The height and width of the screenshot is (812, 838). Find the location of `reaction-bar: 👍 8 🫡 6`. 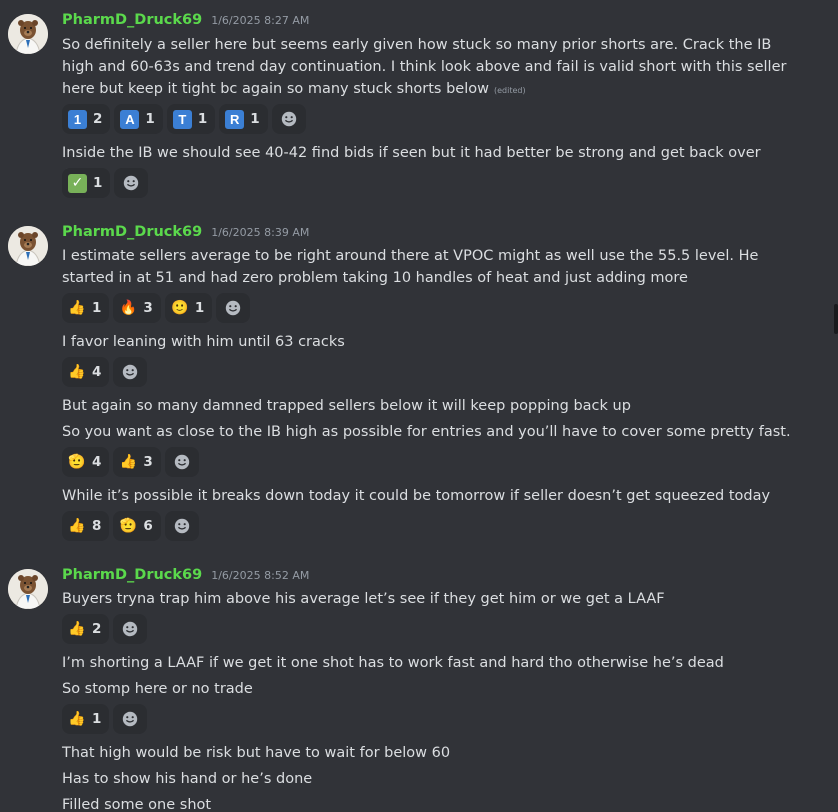

reaction-bar: 👍 8 🫡 6 is located at coordinates (130, 526).